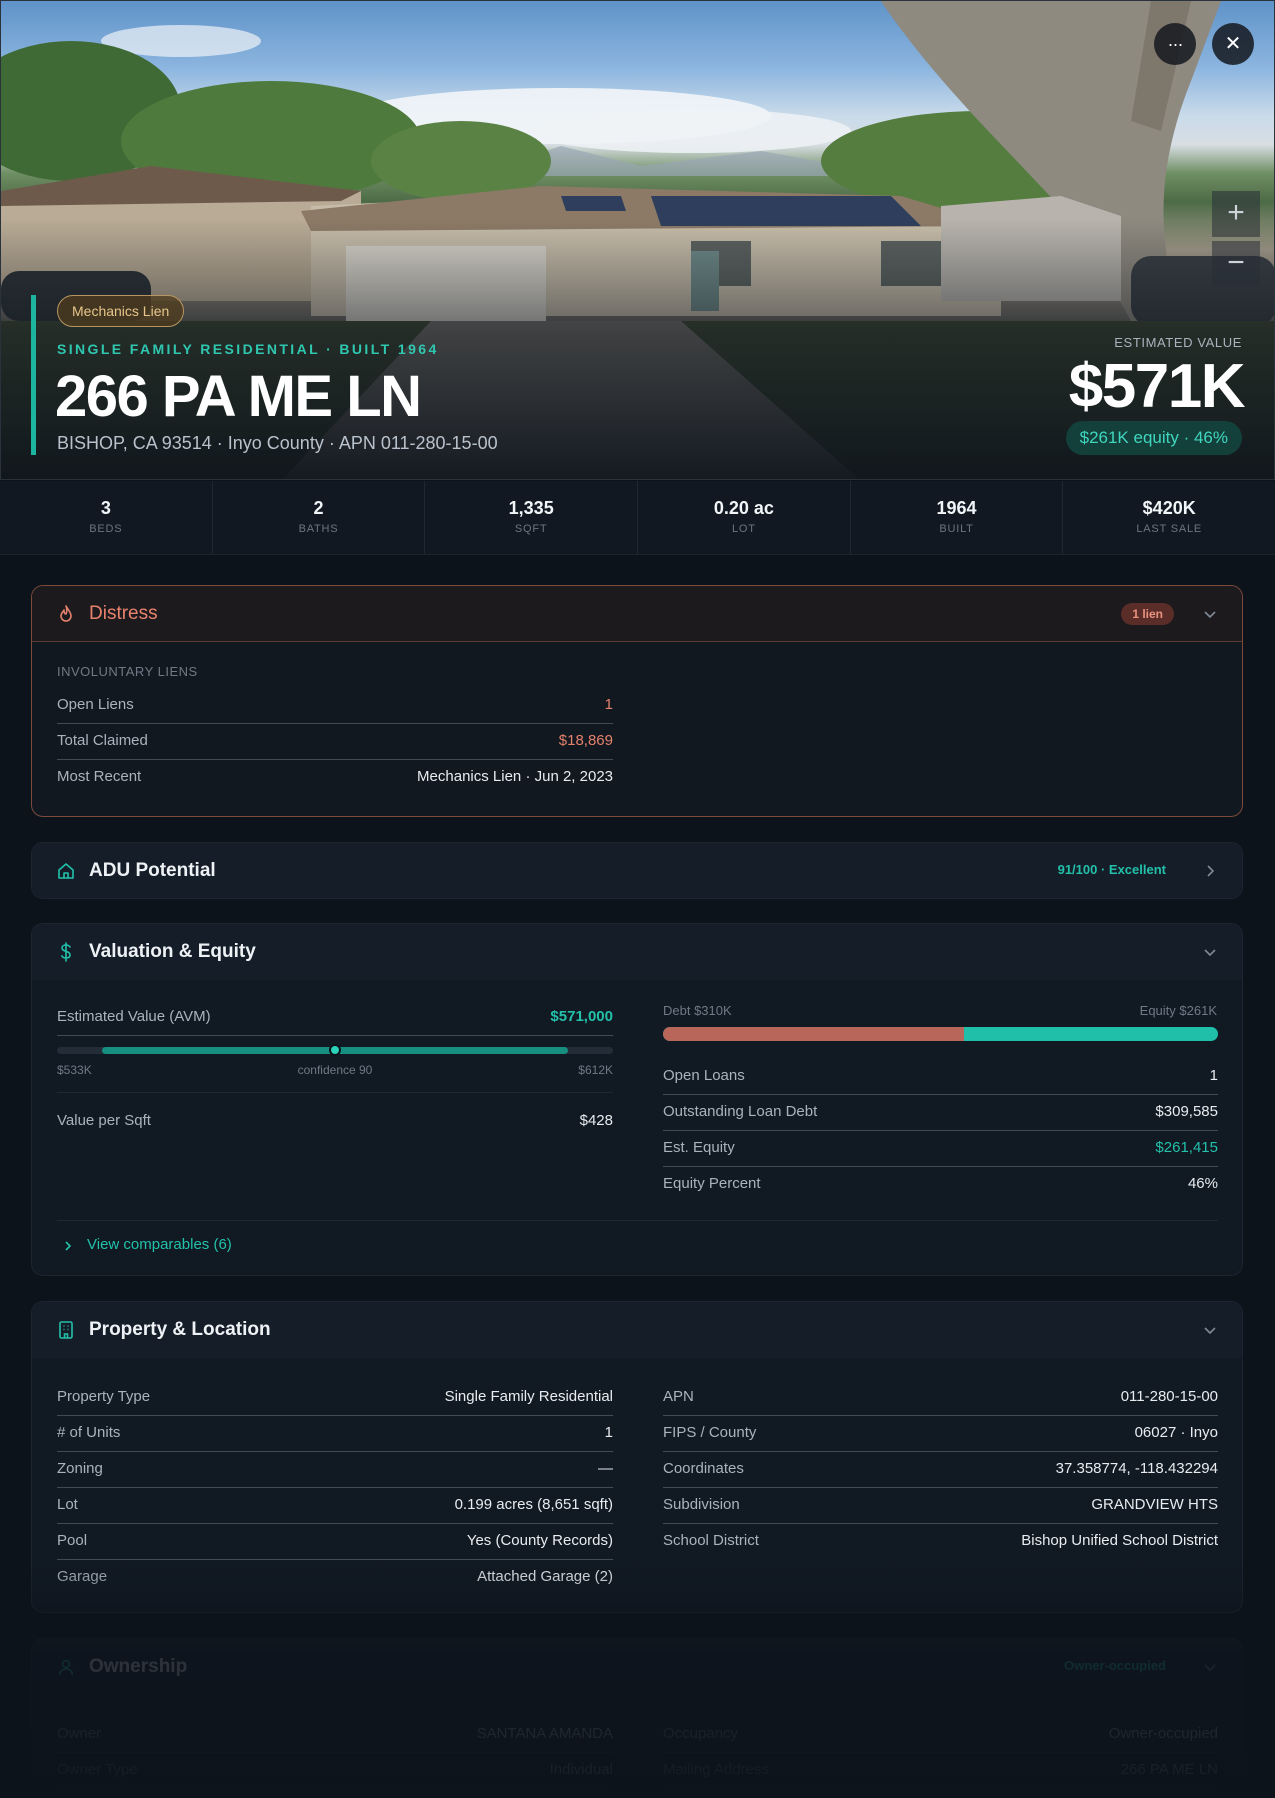 The width and height of the screenshot is (1275, 1798). What do you see at coordinates (74, 1070) in the screenshot?
I see `avm-range-low: $533K` at bounding box center [74, 1070].